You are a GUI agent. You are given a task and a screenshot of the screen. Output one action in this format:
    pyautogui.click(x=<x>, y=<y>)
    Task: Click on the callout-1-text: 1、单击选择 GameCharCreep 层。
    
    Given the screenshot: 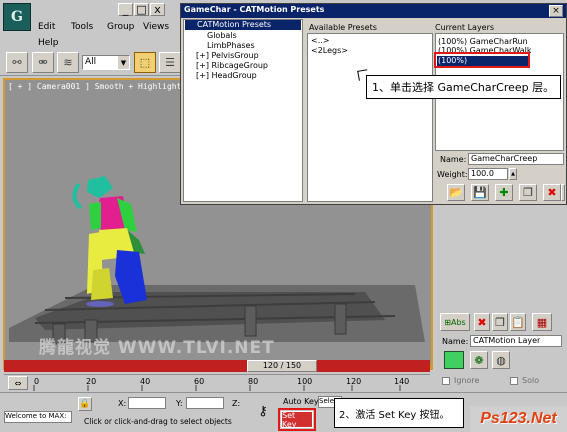 What is the action you would take?
    pyautogui.click(x=463, y=87)
    